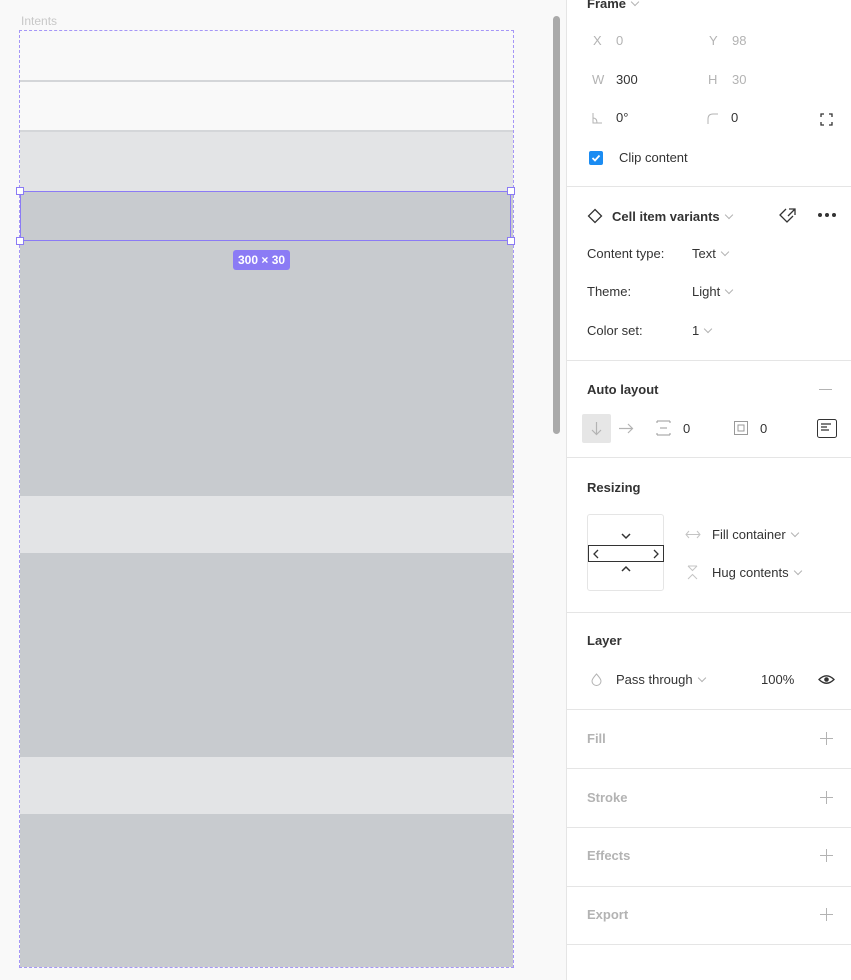 The width and height of the screenshot is (851, 980). I want to click on auto-layout-title: Auto layout, so click(623, 389).